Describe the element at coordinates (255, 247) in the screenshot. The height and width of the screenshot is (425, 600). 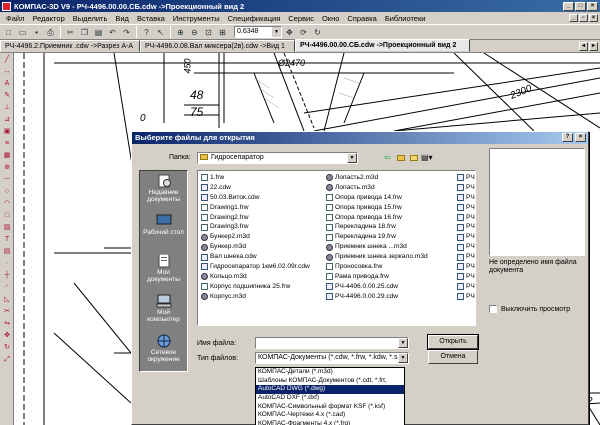
I see `file-item: Бункер.m3d` at that location.